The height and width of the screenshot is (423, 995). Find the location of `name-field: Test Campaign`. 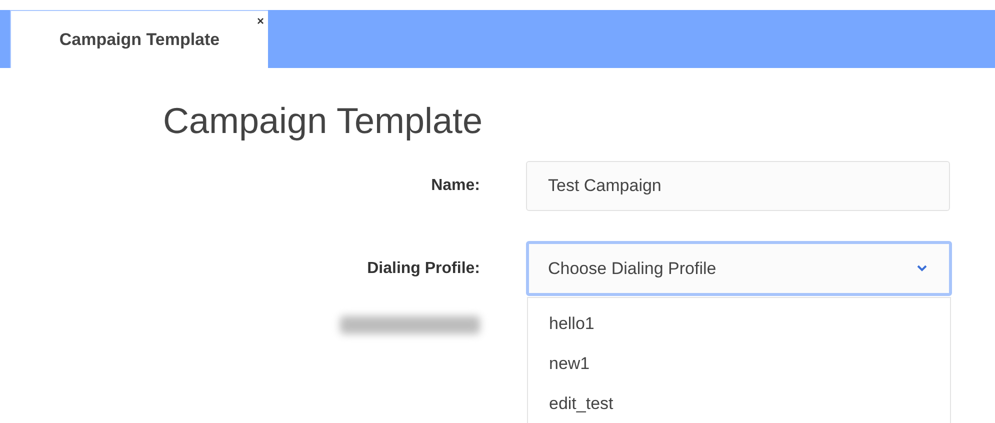

name-field: Test Campaign is located at coordinates (738, 186).